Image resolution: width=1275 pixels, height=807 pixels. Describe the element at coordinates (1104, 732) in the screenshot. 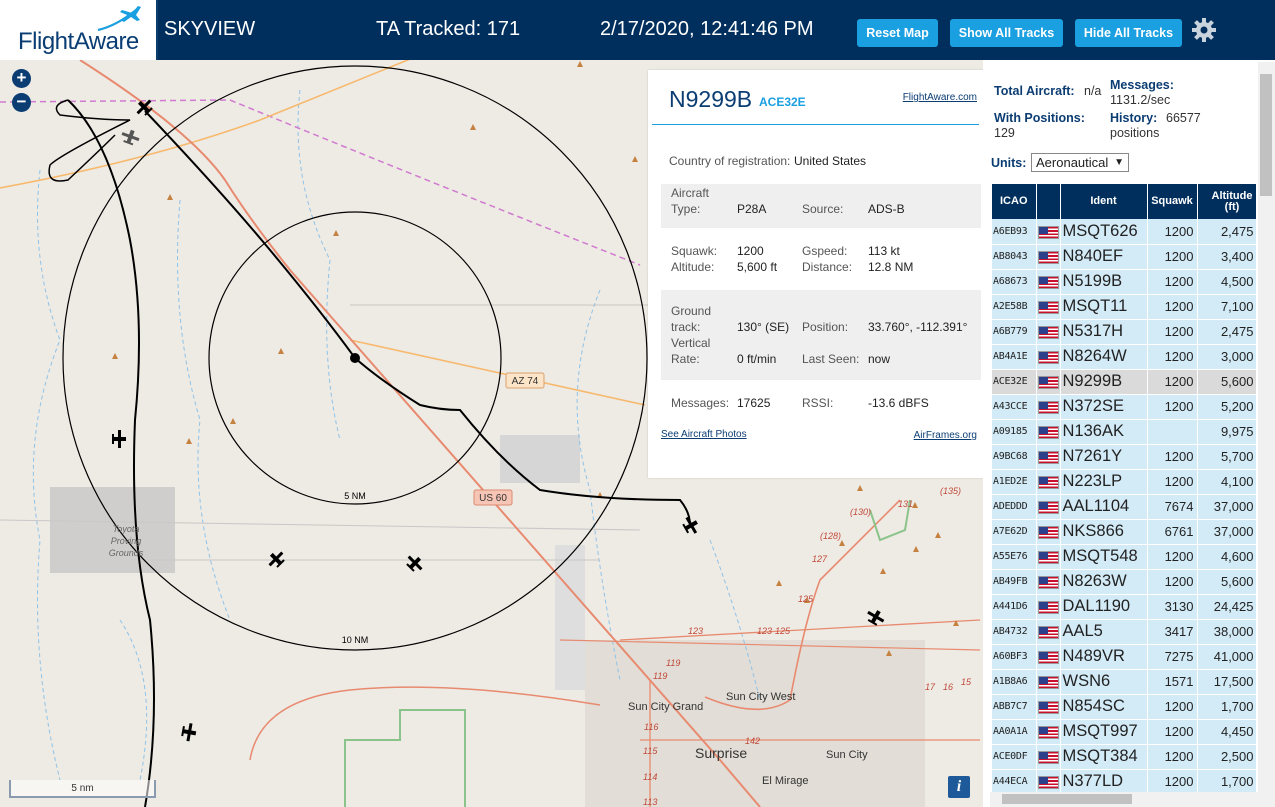

I see `row-ident: MSQT997` at that location.